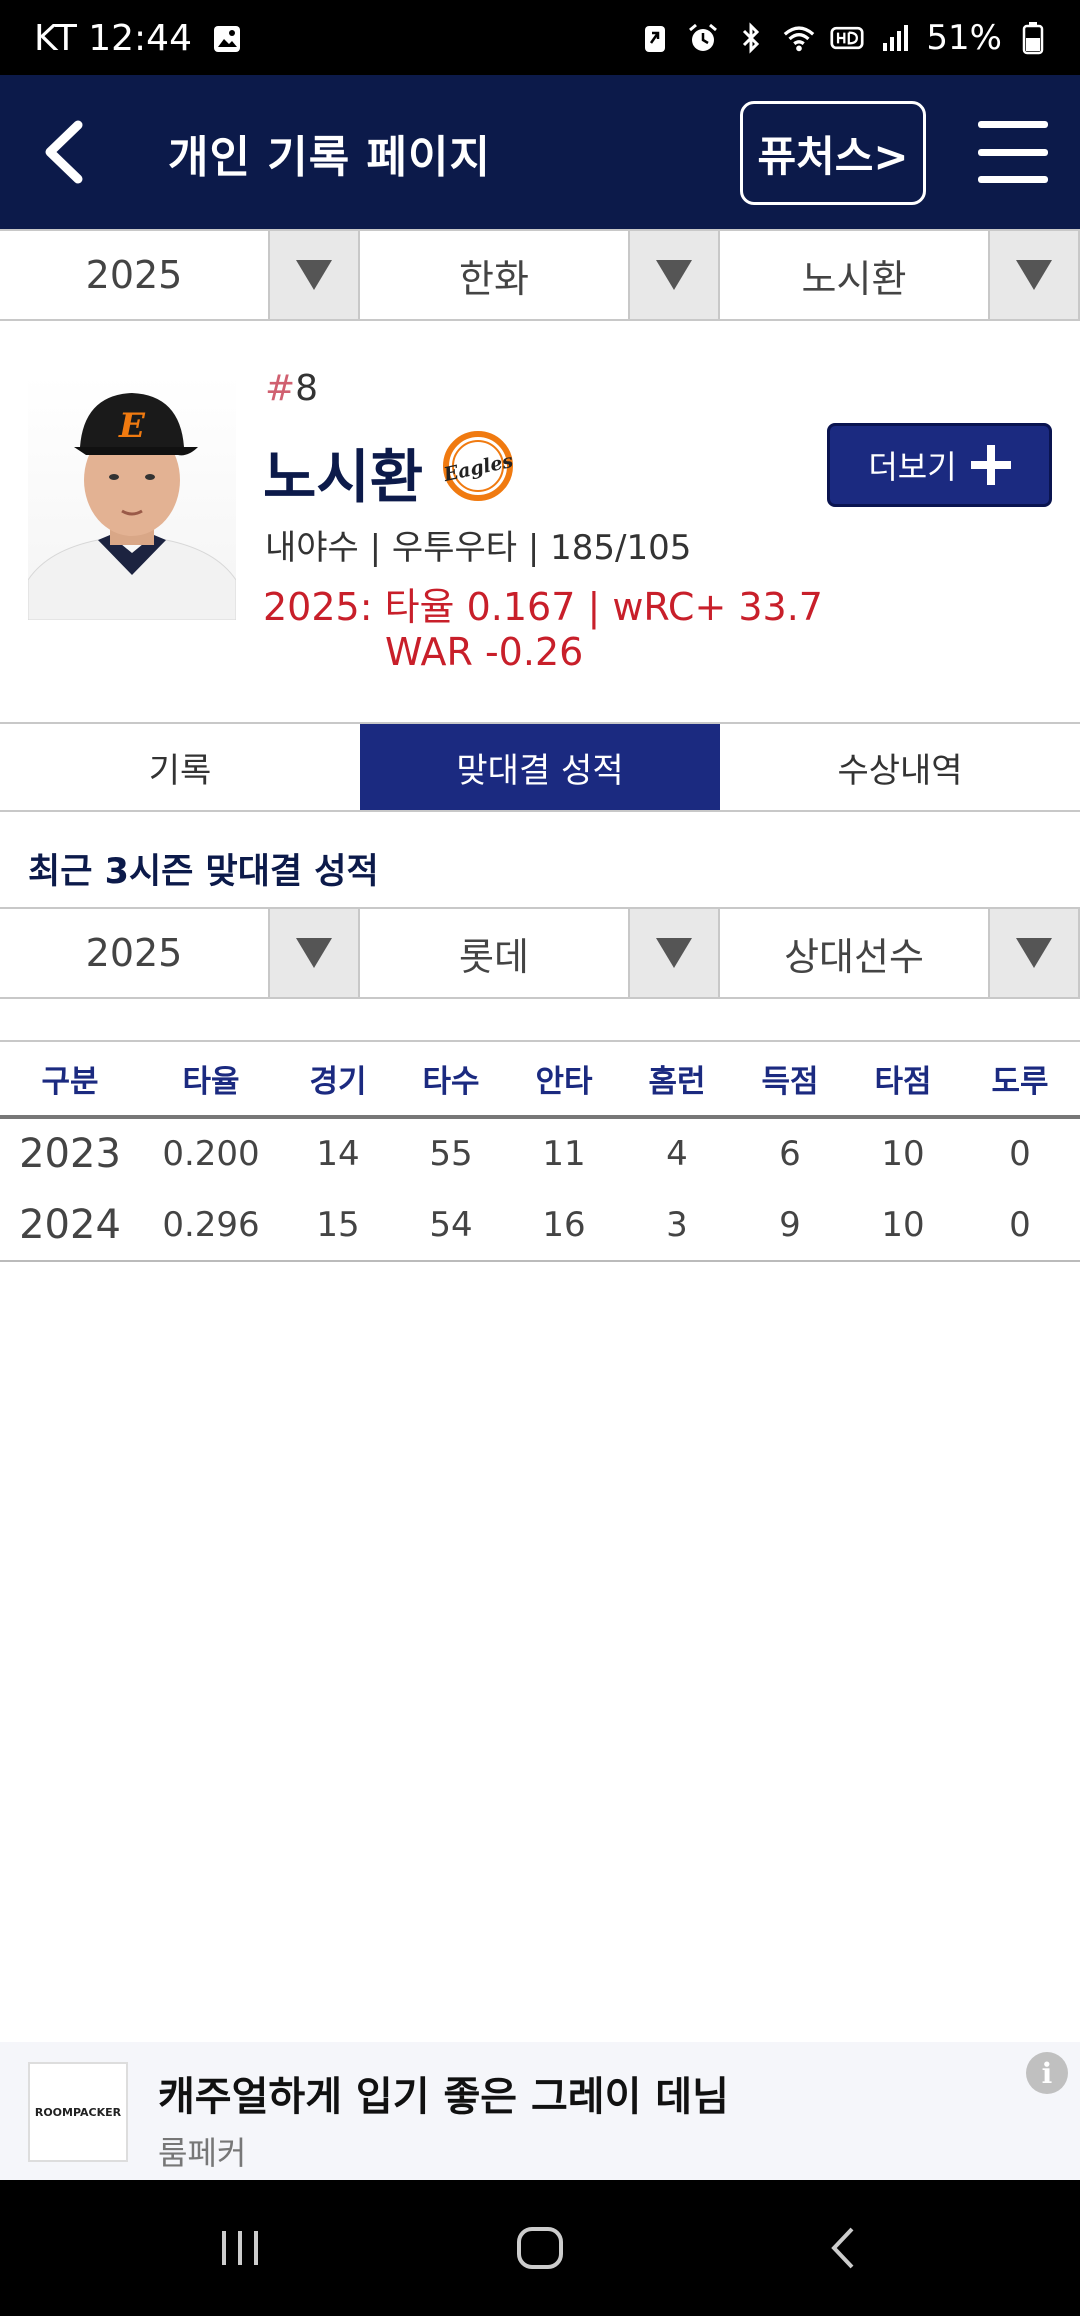 The height and width of the screenshot is (2316, 1080). Describe the element at coordinates (478, 466) in the screenshot. I see `team-logo: Eagles` at that location.